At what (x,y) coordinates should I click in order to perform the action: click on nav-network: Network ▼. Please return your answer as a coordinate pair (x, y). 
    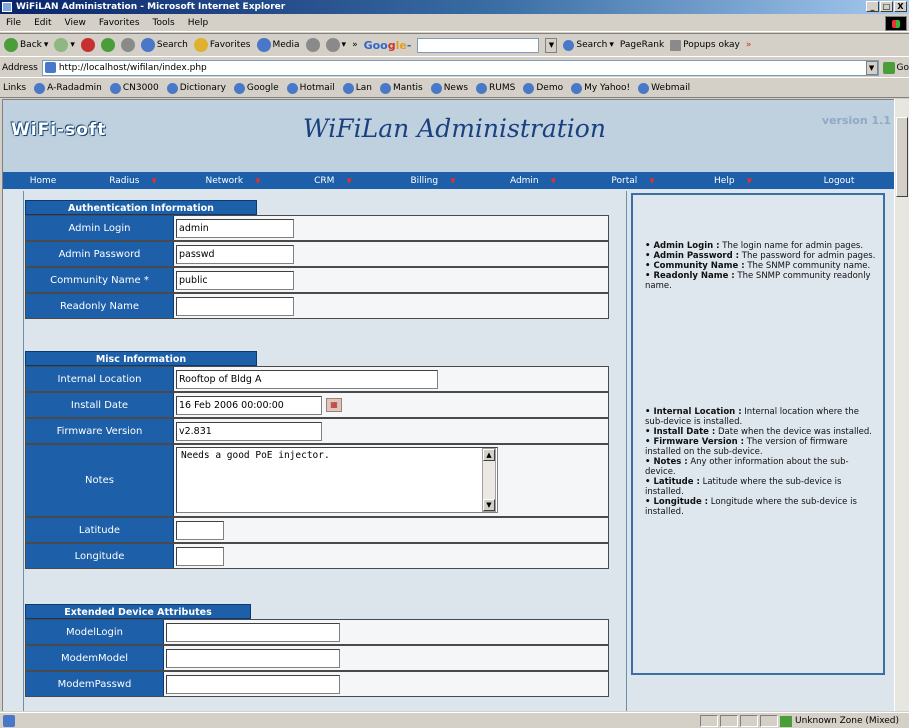
    Looking at the image, I should click on (233, 181).